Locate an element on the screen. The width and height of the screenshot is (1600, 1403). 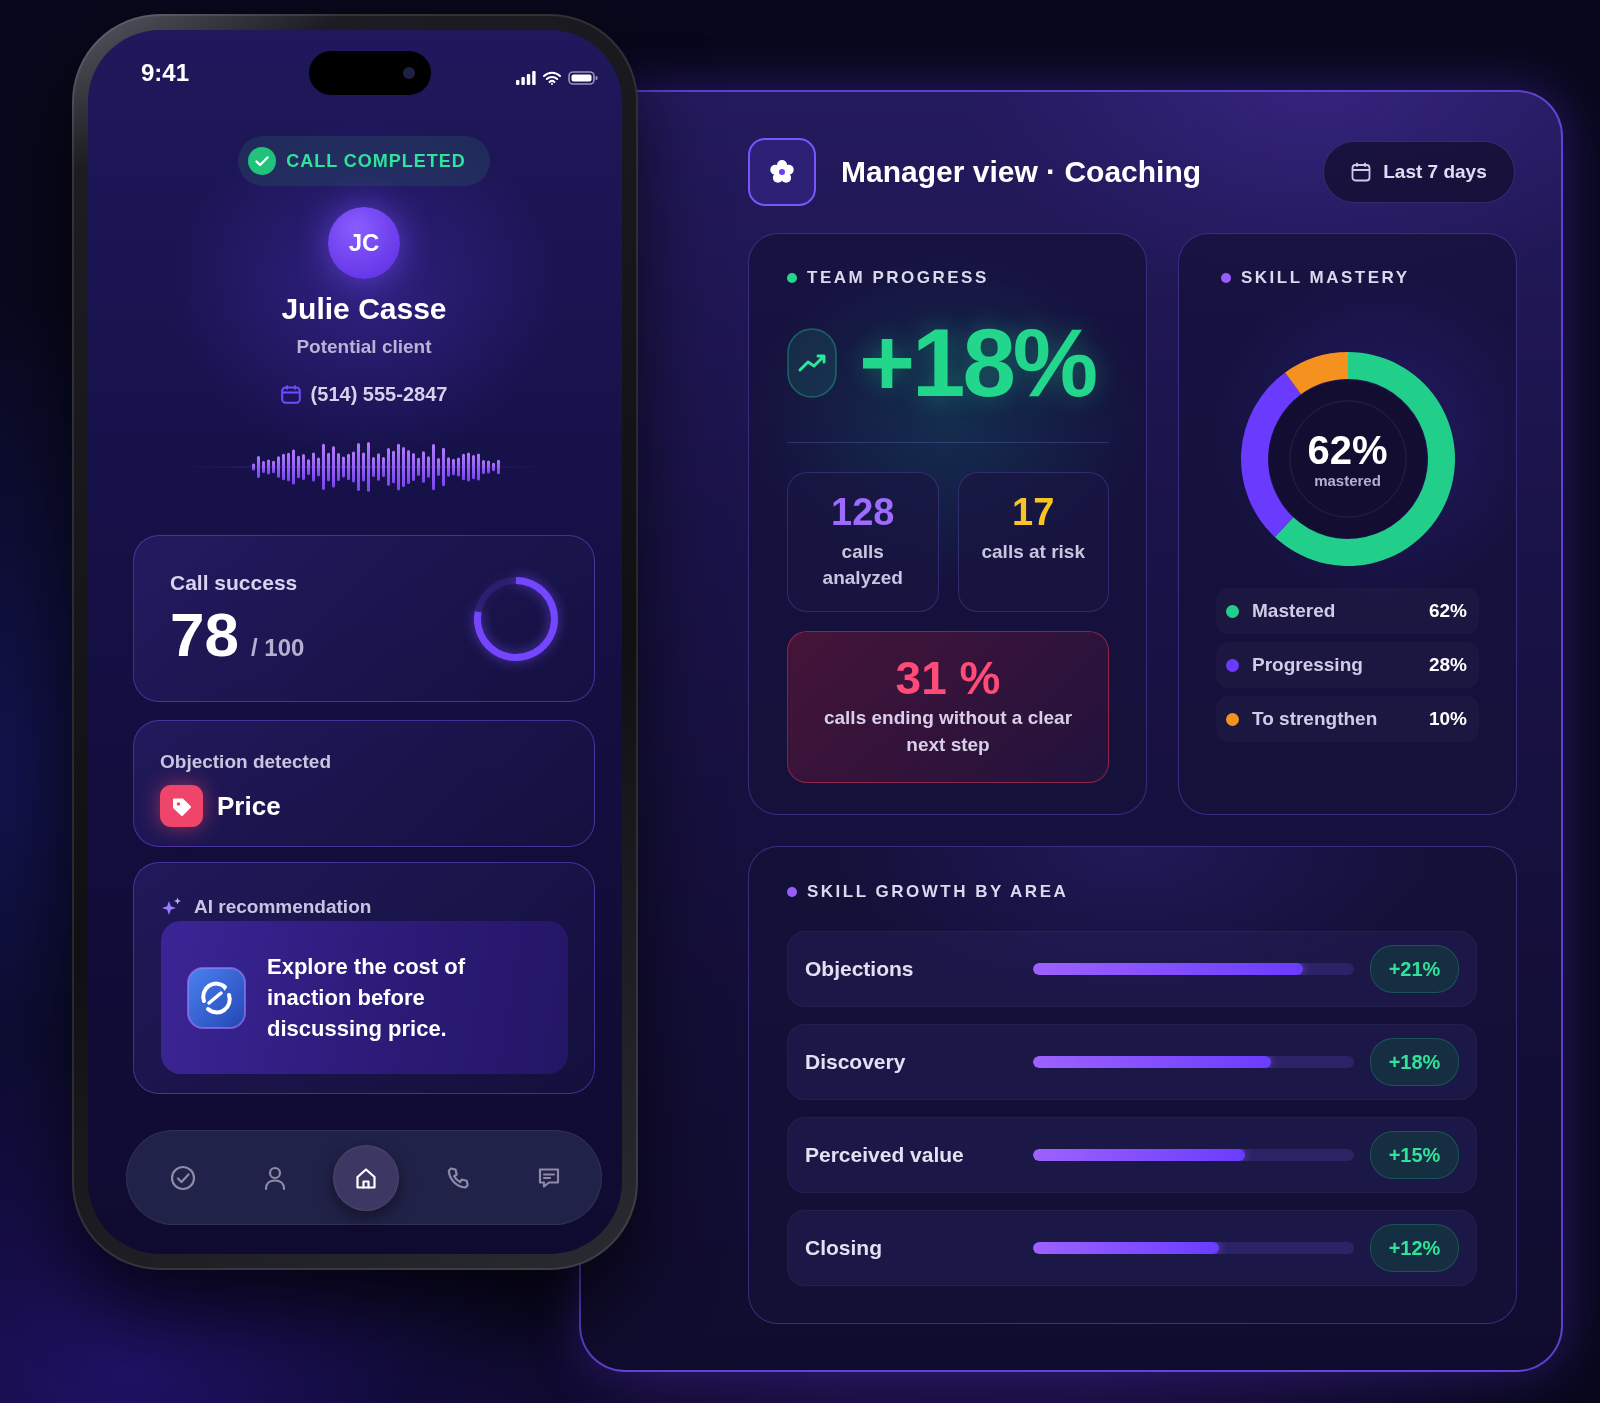
alert-value: 31 % is located at coordinates (948, 678).